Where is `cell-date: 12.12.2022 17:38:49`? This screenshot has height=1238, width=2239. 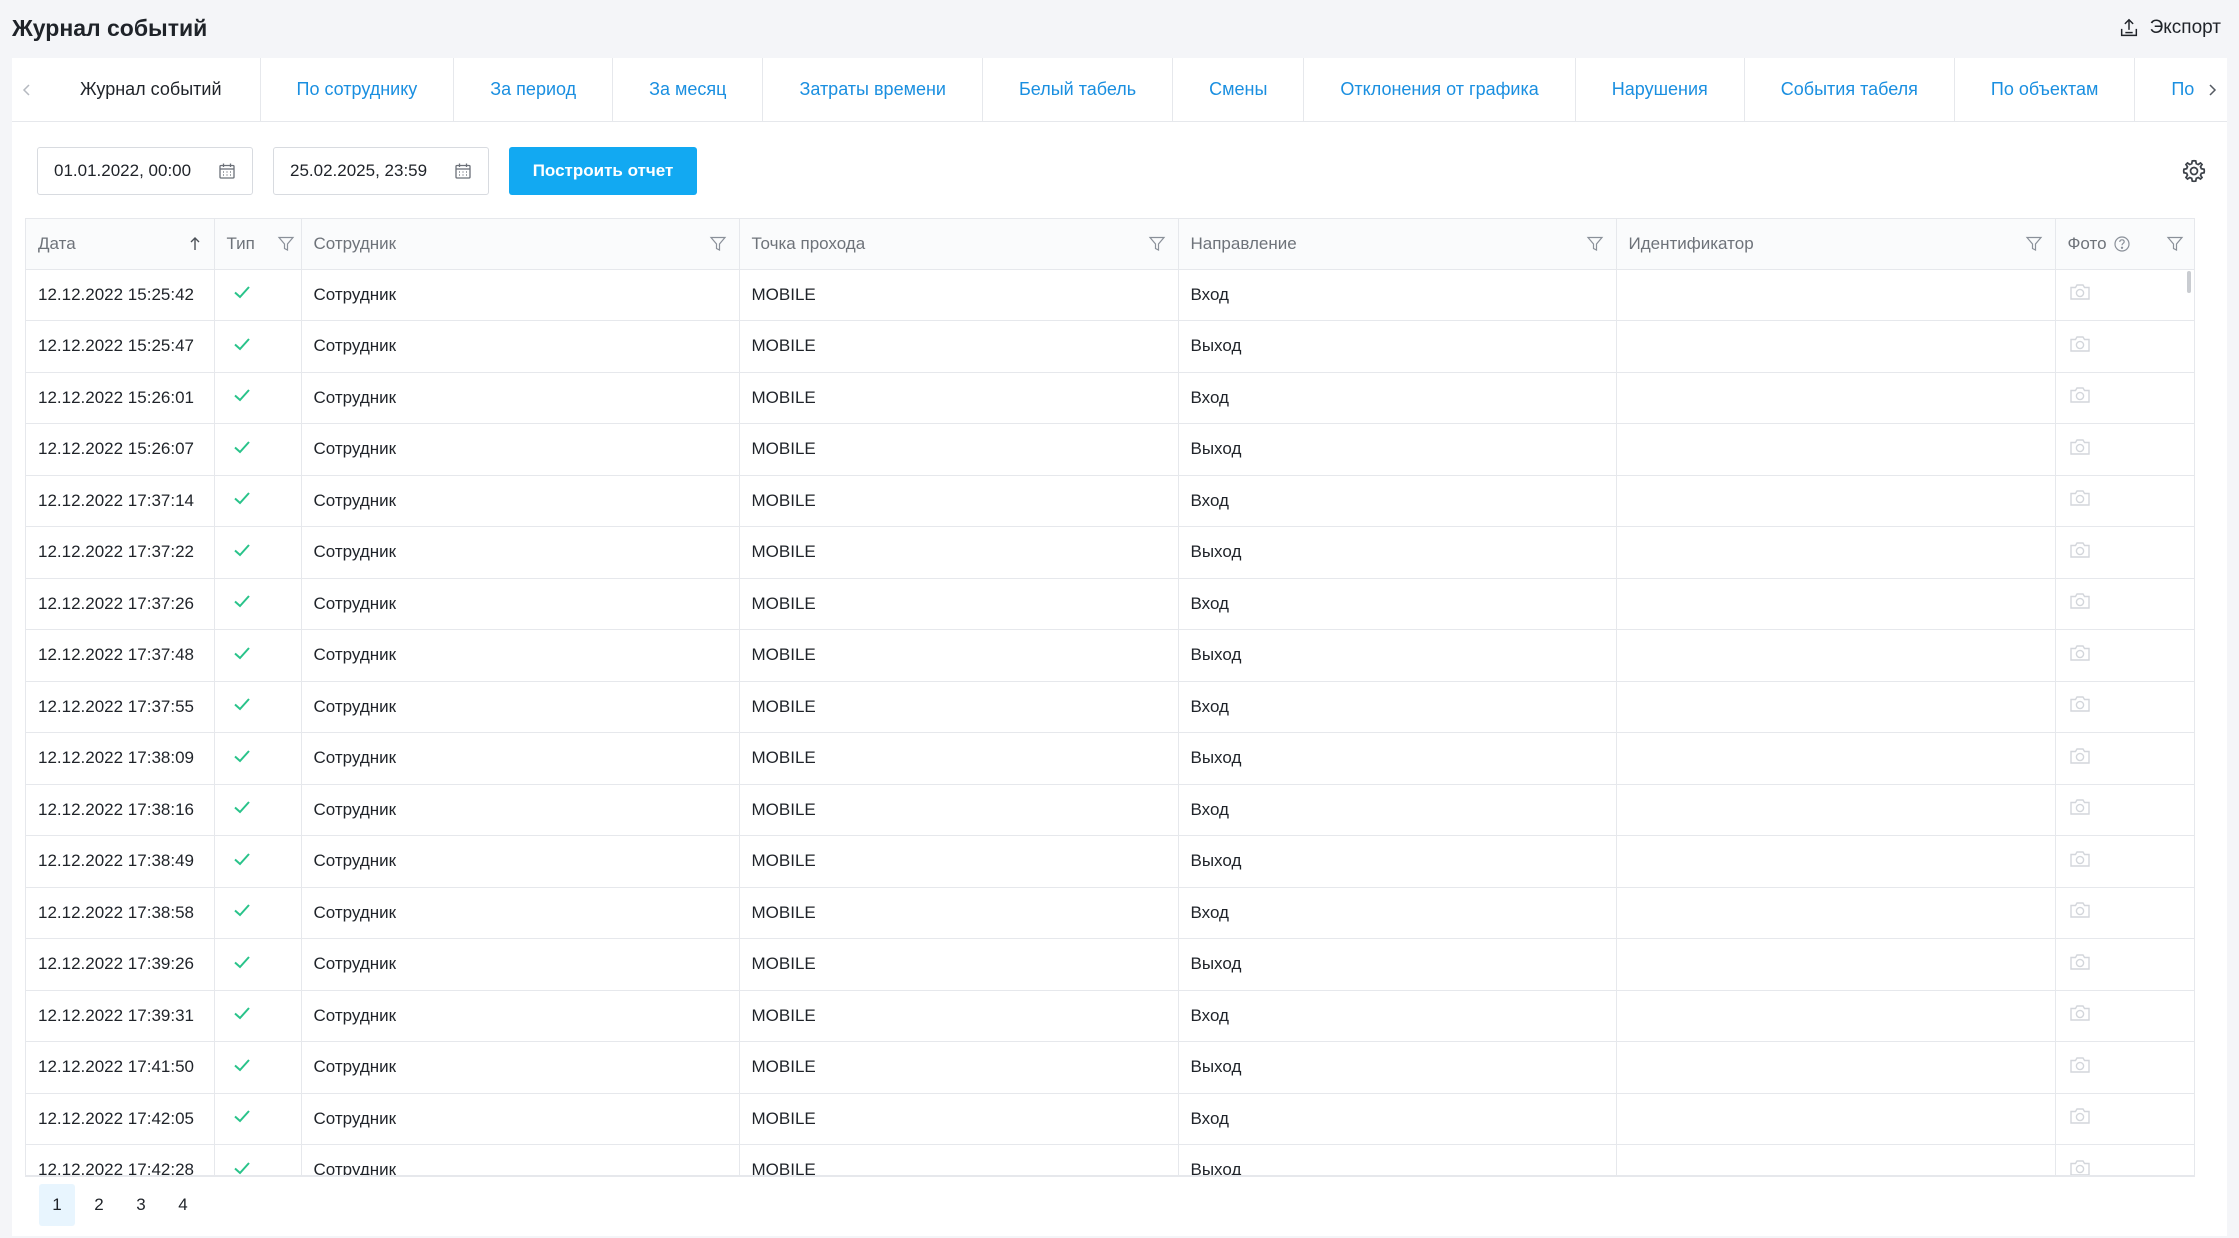
cell-date: 12.12.2022 17:38:49 is located at coordinates (120, 861).